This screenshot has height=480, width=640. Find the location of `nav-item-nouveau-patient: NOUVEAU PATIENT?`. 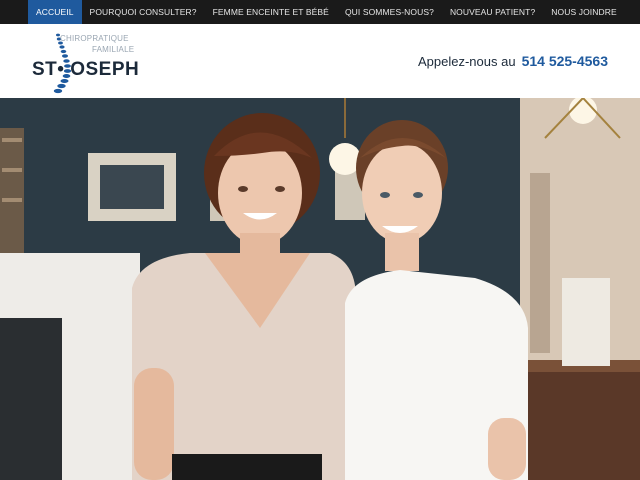

nav-item-nouveau-patient: NOUVEAU PATIENT? is located at coordinates (492, 12).